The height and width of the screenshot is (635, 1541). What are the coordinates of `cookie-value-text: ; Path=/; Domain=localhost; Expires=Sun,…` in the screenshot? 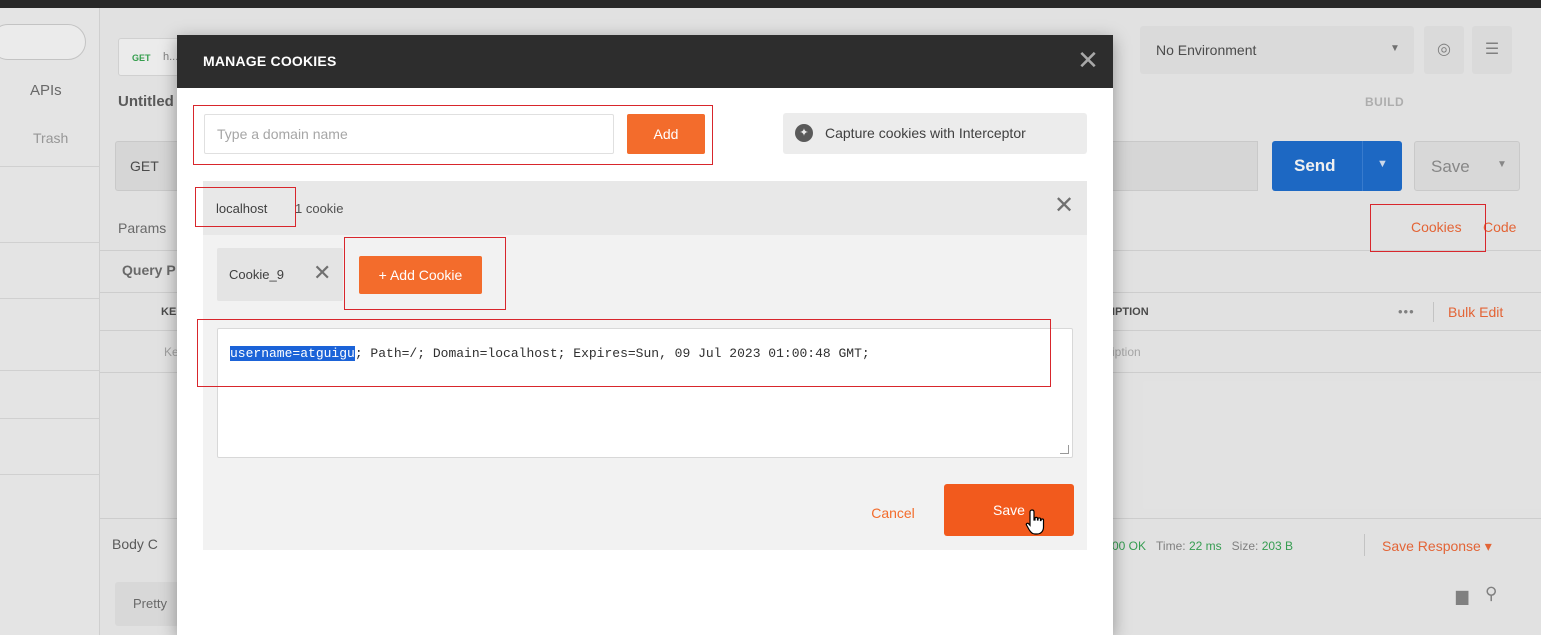 It's located at (612, 353).